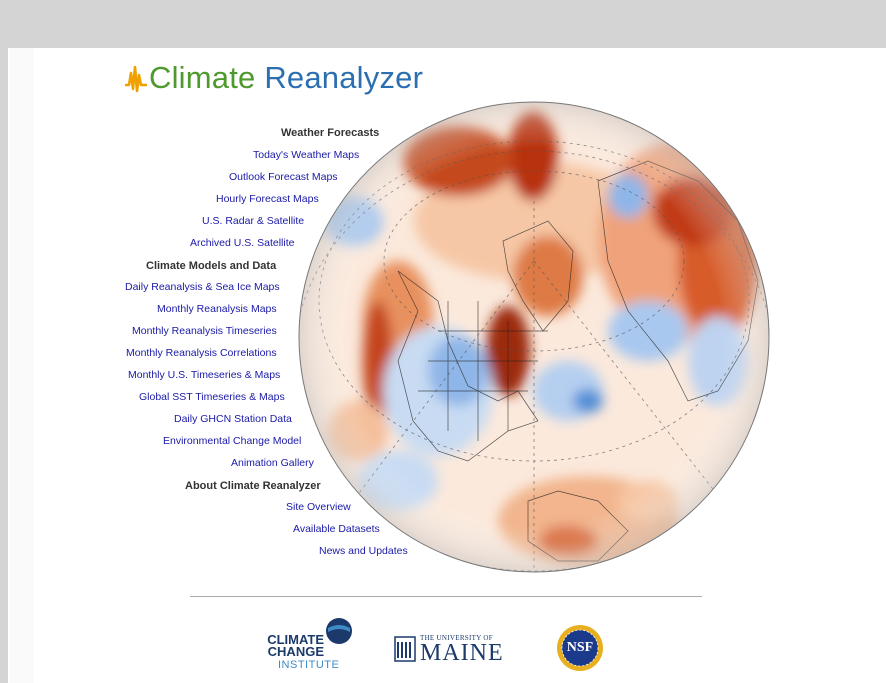 The image size is (886, 683). I want to click on climate-wave-icon, so click(136, 78).